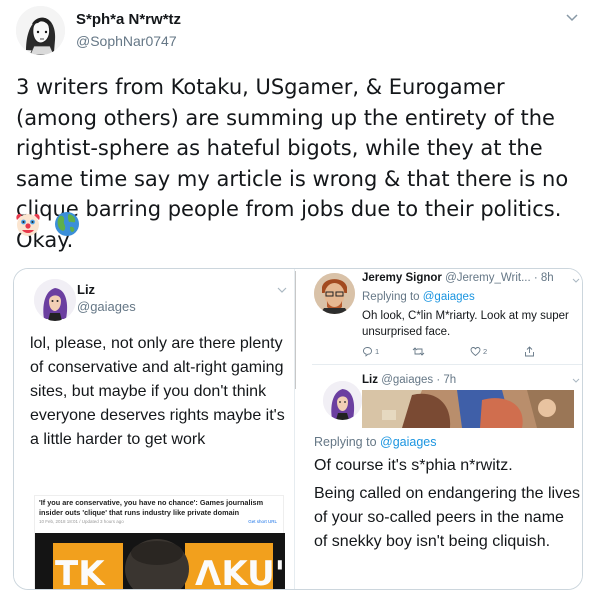 The width and height of the screenshot is (598, 611). I want to click on heart-icon, so click(475, 351).